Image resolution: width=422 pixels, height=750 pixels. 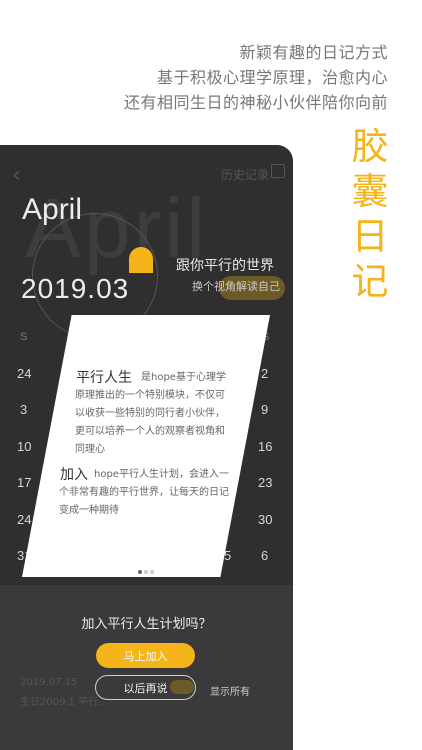 I want to click on parallel-world-title: 跟你平行的世界, so click(x=225, y=266).